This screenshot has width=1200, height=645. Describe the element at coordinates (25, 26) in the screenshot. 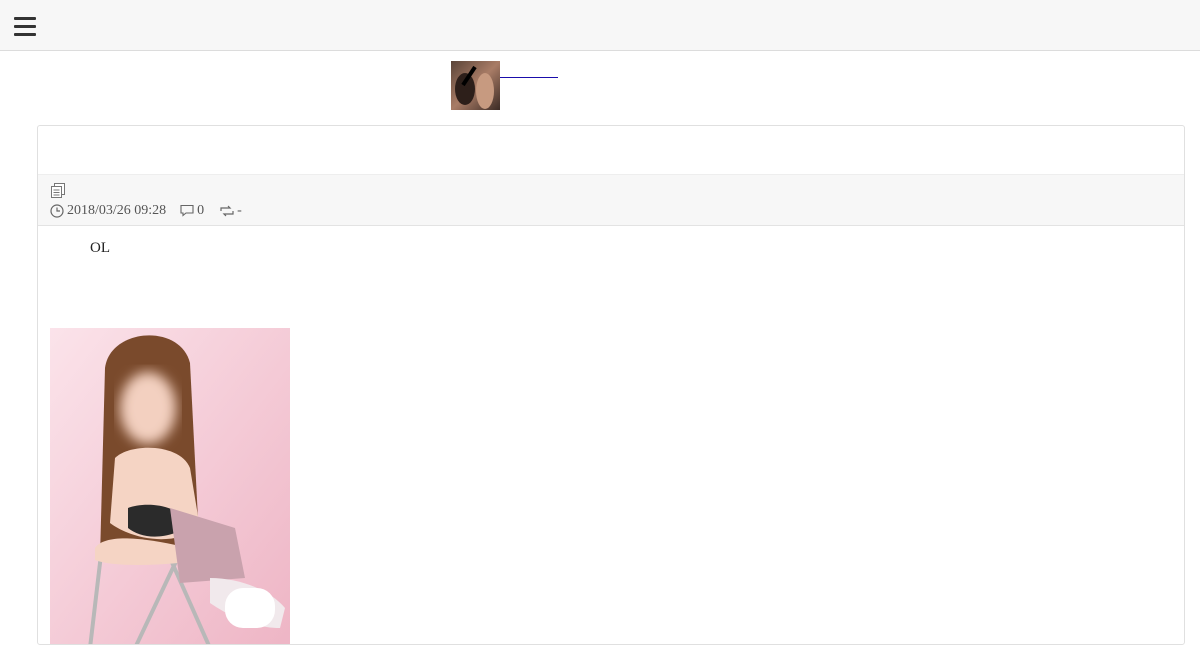

I see `hamburger-menu-icon` at that location.